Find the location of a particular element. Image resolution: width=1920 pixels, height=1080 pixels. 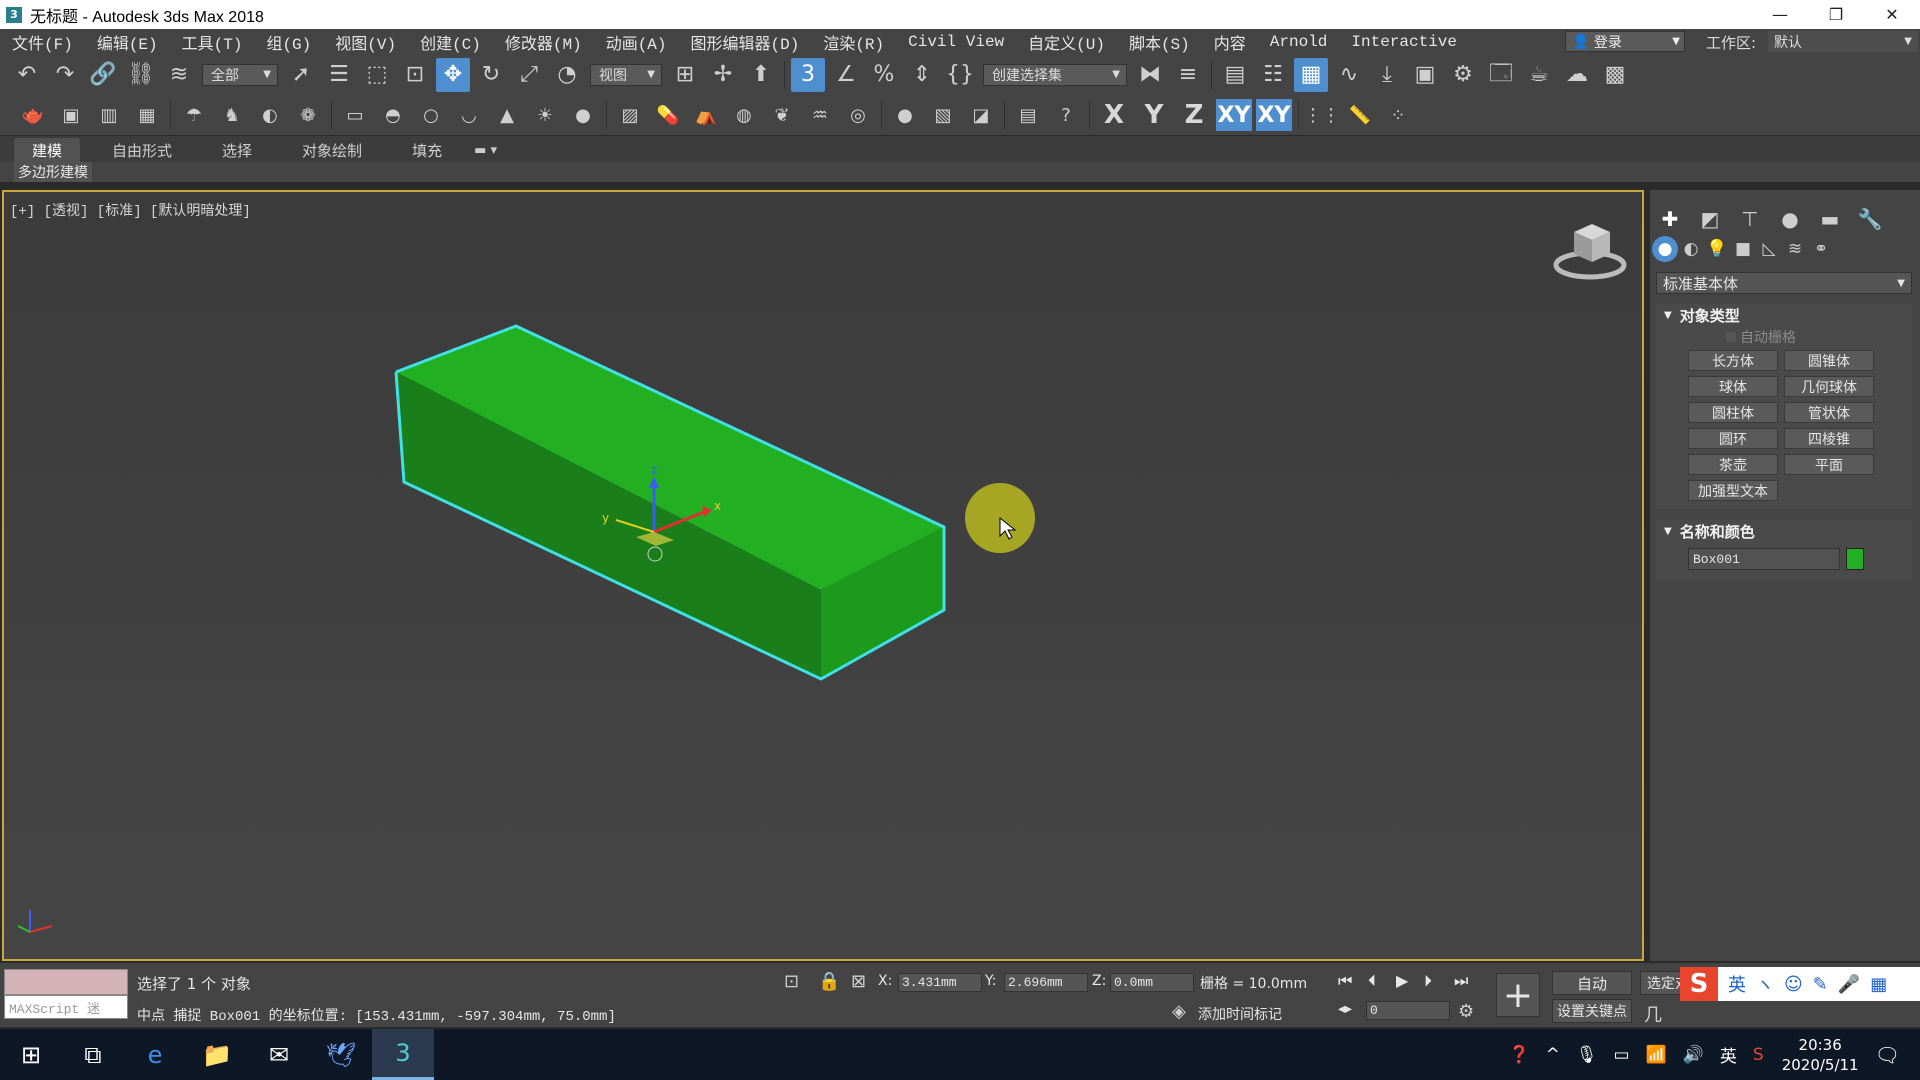

window-crossing-icon: ⊡ is located at coordinates (415, 75).